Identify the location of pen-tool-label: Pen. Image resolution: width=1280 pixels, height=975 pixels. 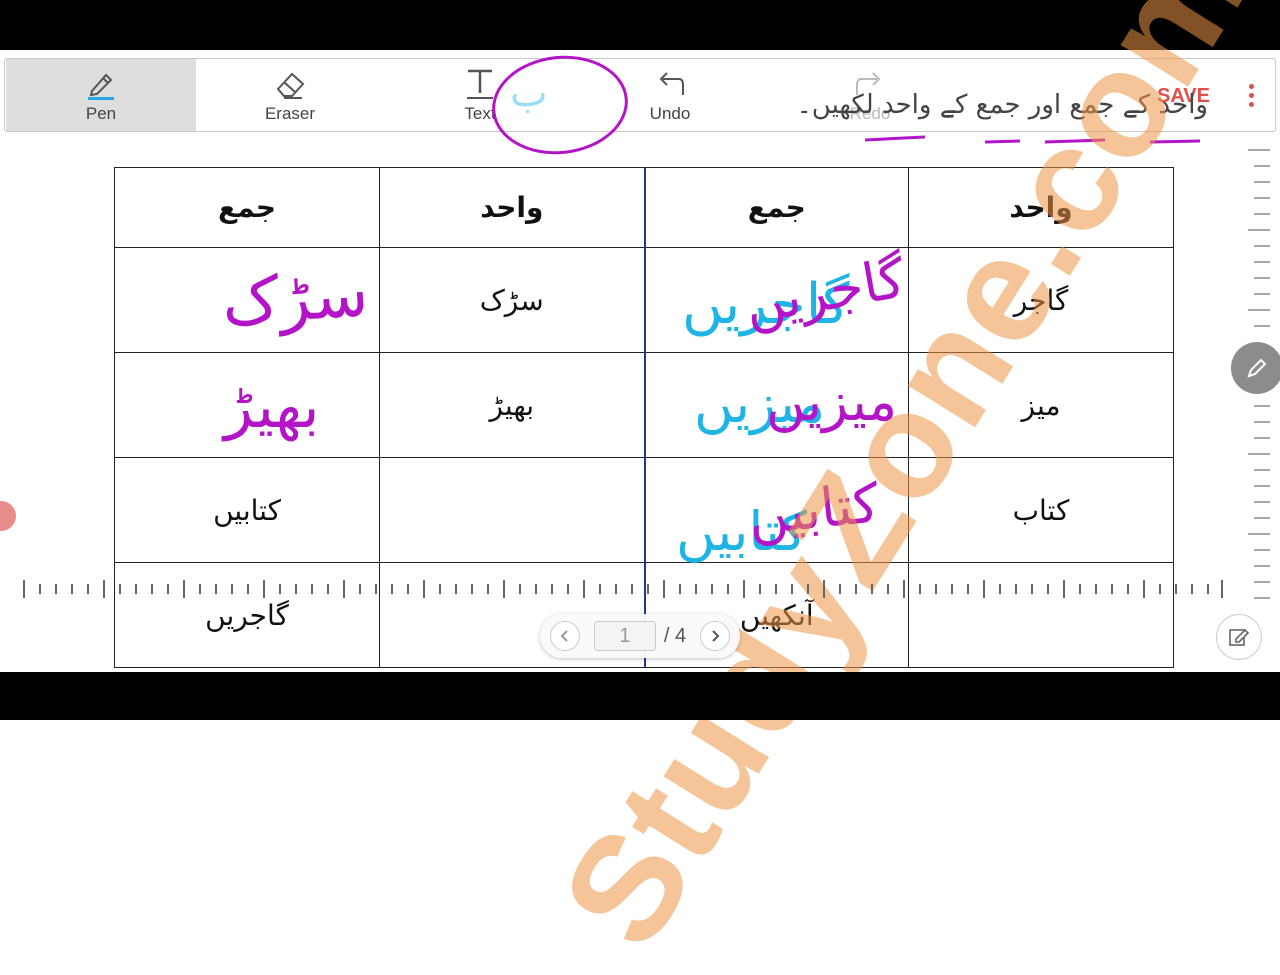
(101, 113).